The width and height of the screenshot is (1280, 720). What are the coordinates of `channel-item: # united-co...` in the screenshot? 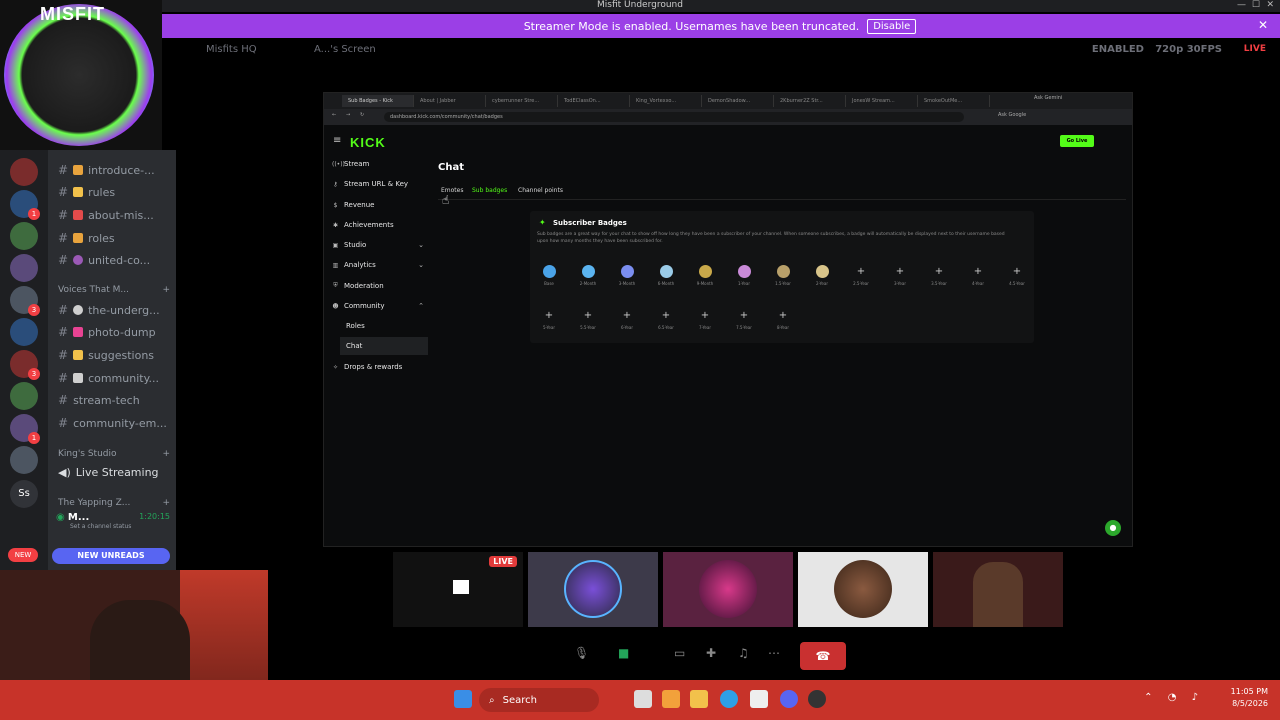 It's located at (114, 260).